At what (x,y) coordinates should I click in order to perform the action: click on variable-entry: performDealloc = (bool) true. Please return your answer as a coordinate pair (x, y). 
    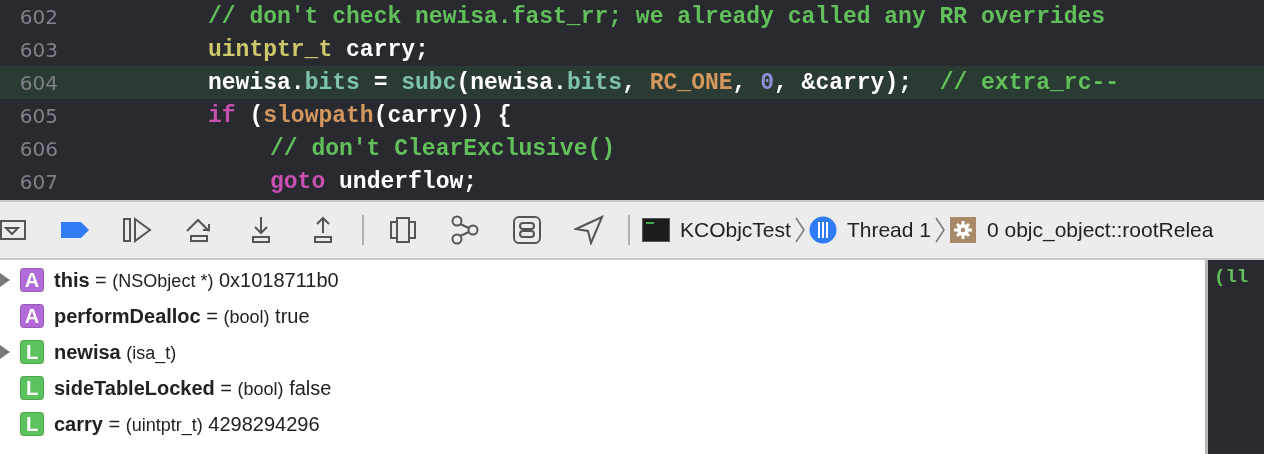
    Looking at the image, I should click on (182, 316).